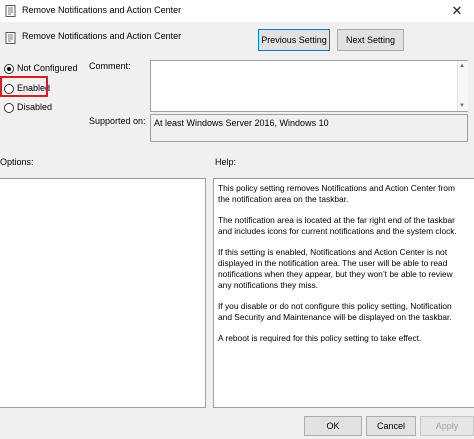 Image resolution: width=474 pixels, height=439 pixels. I want to click on options-label: Options:, so click(17, 162).